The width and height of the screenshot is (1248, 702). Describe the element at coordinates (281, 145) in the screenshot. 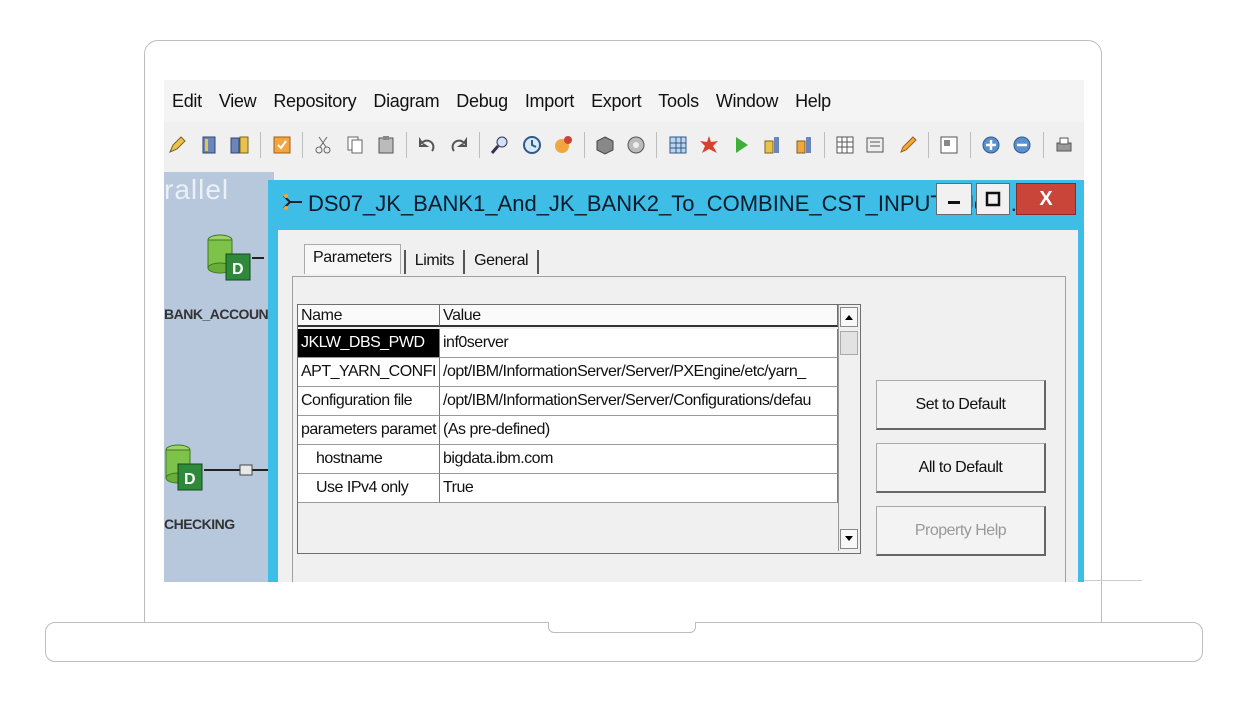

I see `compile-icon` at that location.